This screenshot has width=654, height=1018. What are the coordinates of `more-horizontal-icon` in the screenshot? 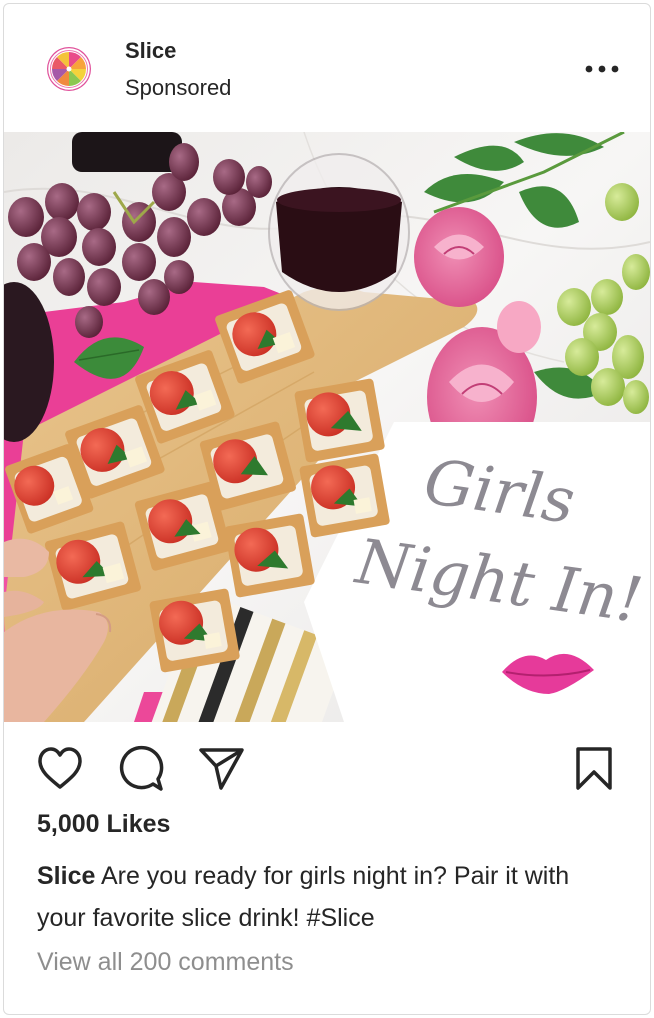 It's located at (602, 69).